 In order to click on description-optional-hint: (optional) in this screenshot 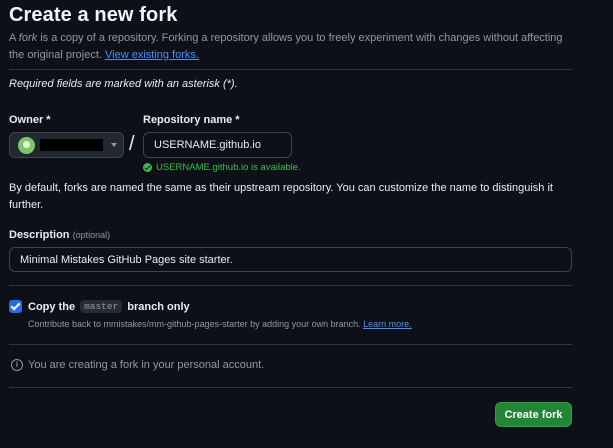, I will do `click(91, 235)`.